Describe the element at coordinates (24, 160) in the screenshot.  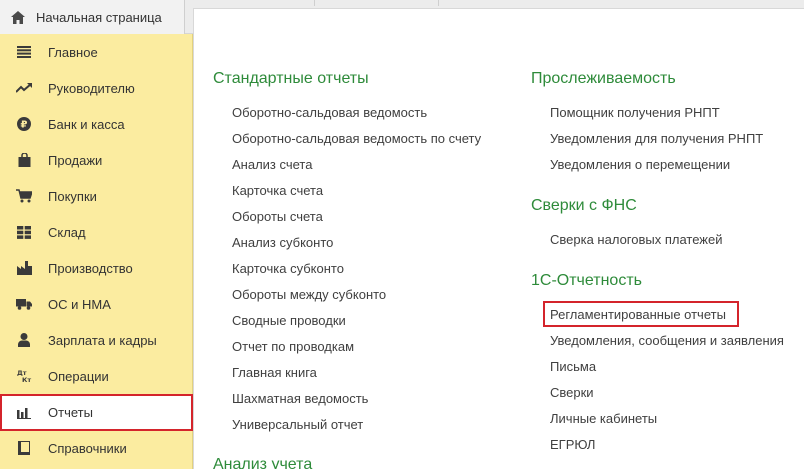
I see `shopping-bag-icon` at that location.